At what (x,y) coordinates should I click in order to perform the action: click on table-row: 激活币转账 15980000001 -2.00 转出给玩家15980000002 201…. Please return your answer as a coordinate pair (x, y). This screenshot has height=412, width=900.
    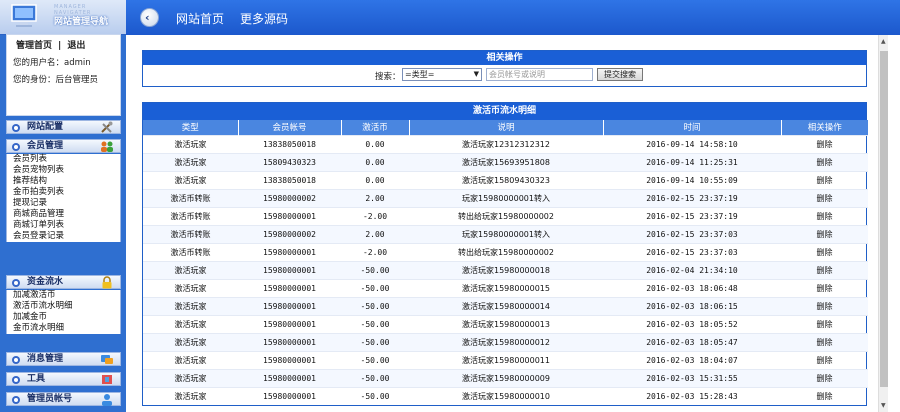
    Looking at the image, I should click on (505, 215).